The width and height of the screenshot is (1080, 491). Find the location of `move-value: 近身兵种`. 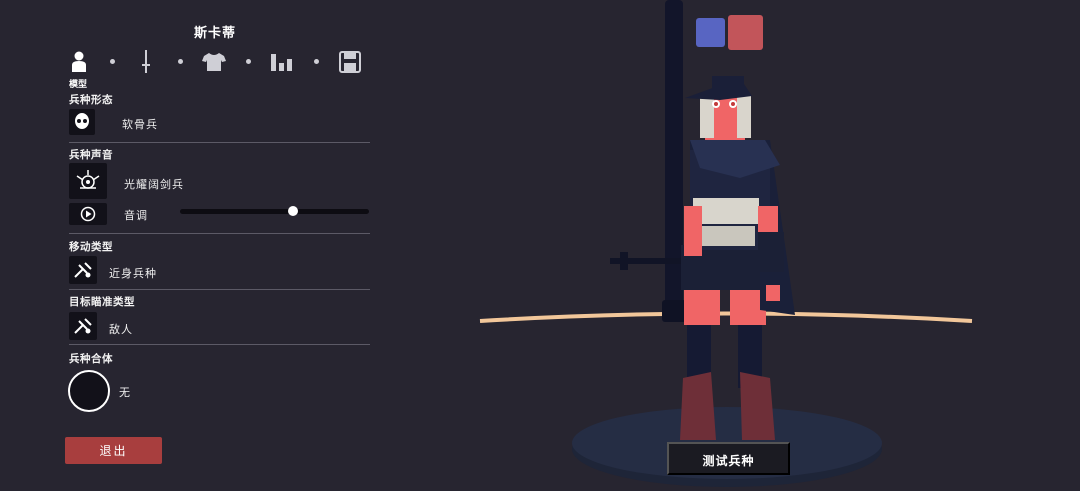

move-value: 近身兵种 is located at coordinates (133, 273).